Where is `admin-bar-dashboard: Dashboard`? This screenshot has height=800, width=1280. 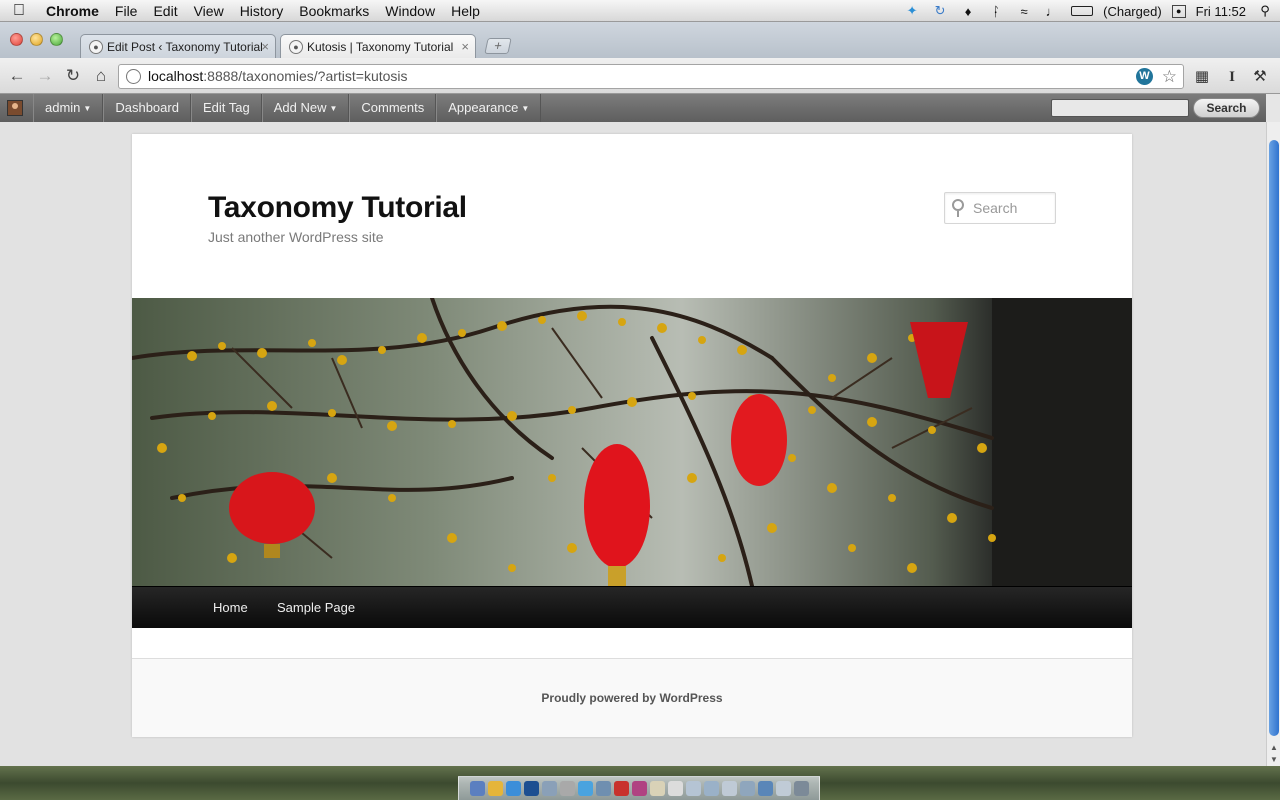
admin-bar-dashboard: Dashboard is located at coordinates (147, 108).